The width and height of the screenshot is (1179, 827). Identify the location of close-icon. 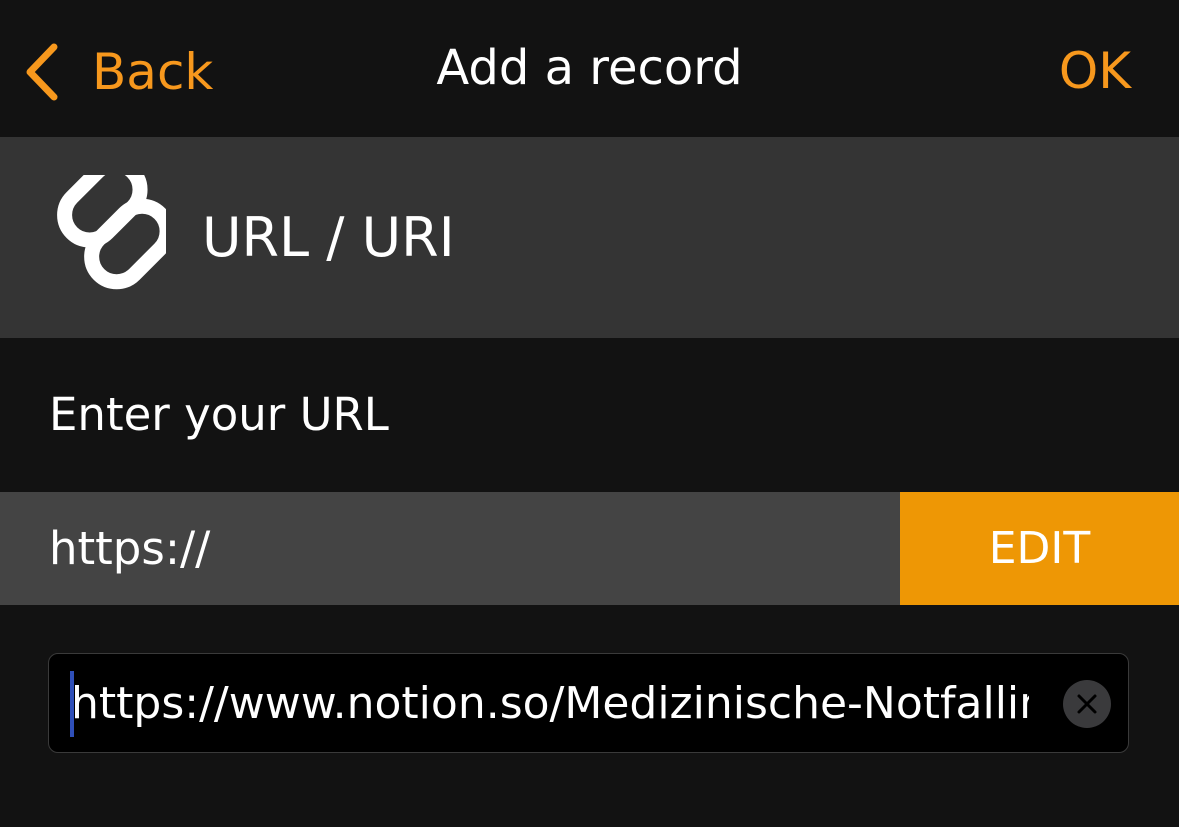
(1087, 704).